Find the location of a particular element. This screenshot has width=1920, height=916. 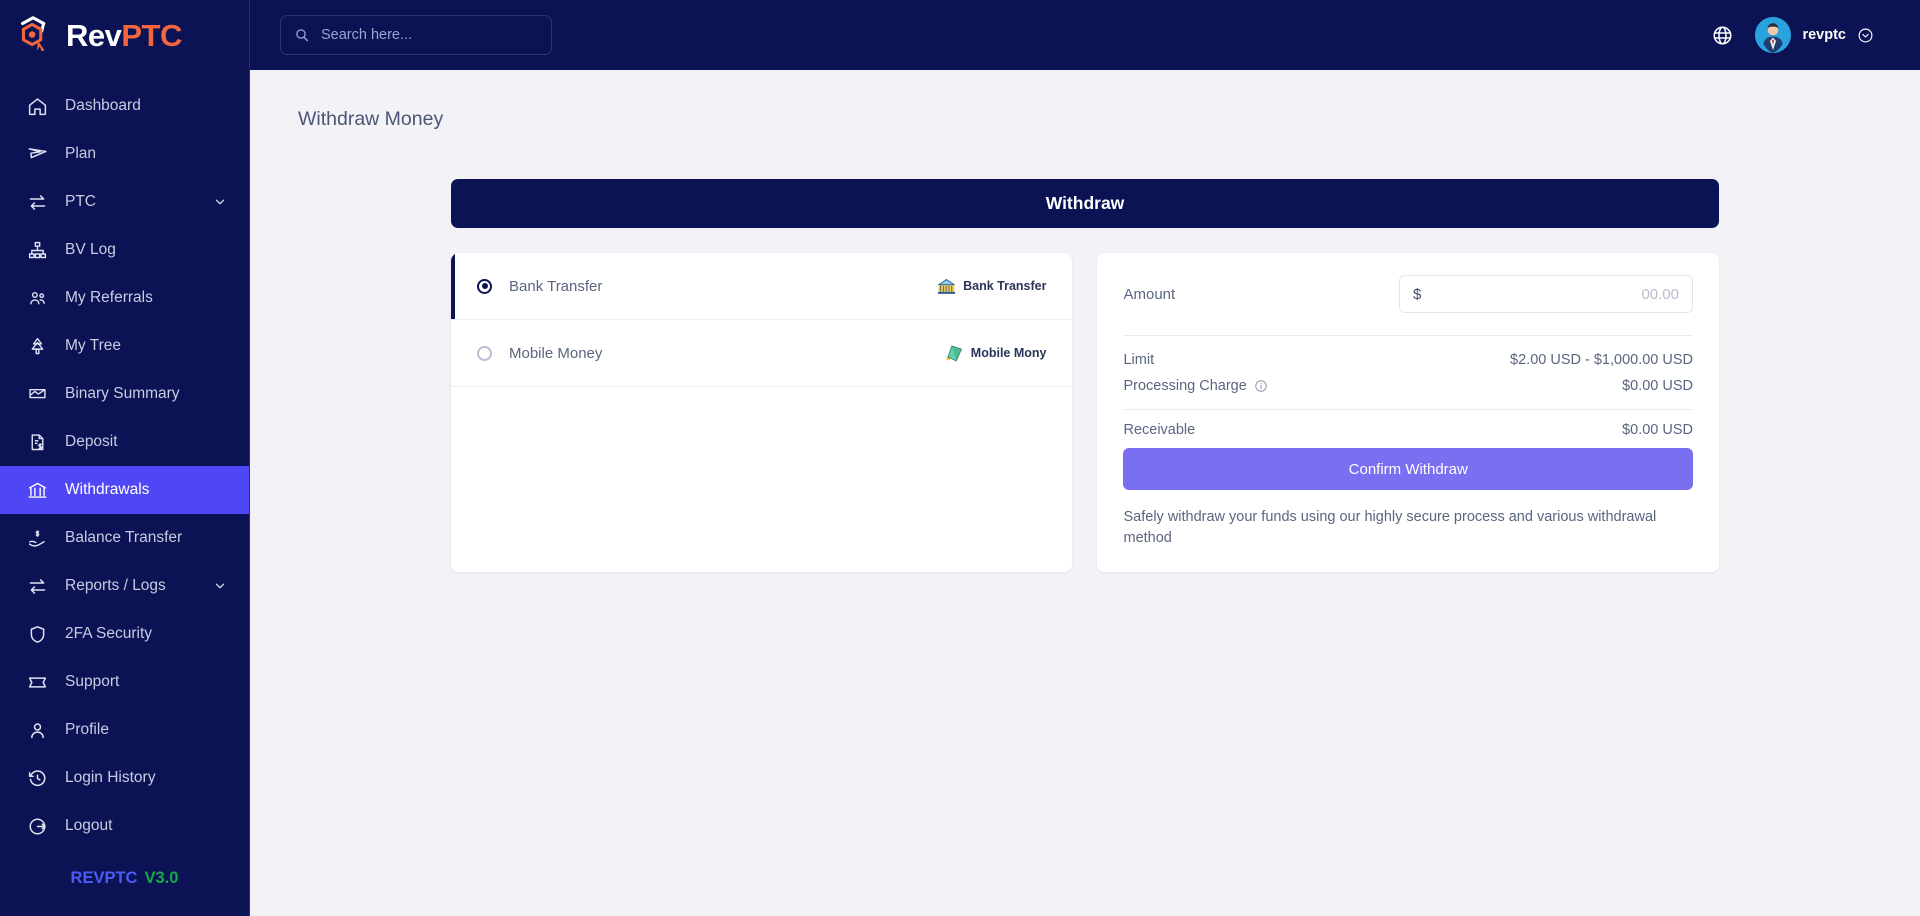

sidebar-item-withdrawals: Withdrawals is located at coordinates (124, 490).